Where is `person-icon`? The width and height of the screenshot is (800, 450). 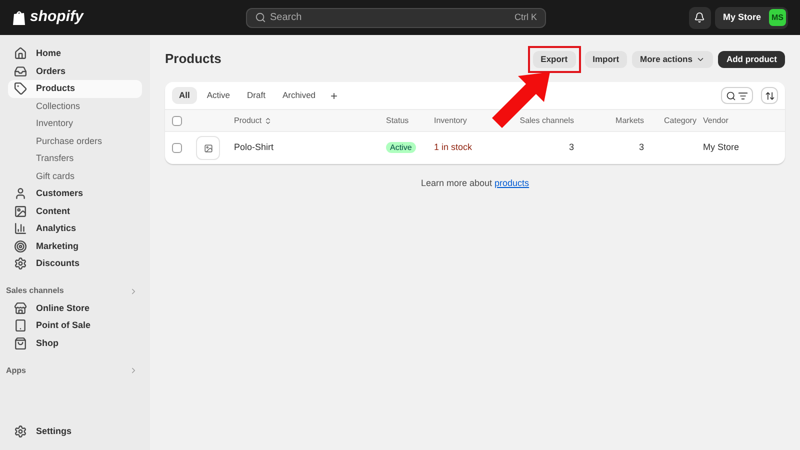 person-icon is located at coordinates (20, 193).